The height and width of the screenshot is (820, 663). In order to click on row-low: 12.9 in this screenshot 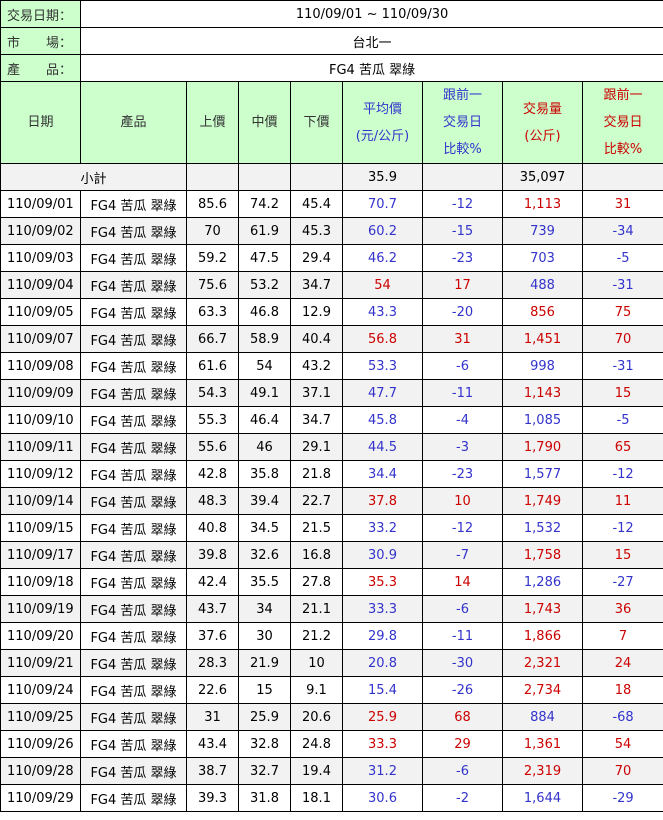, I will do `click(316, 312)`.